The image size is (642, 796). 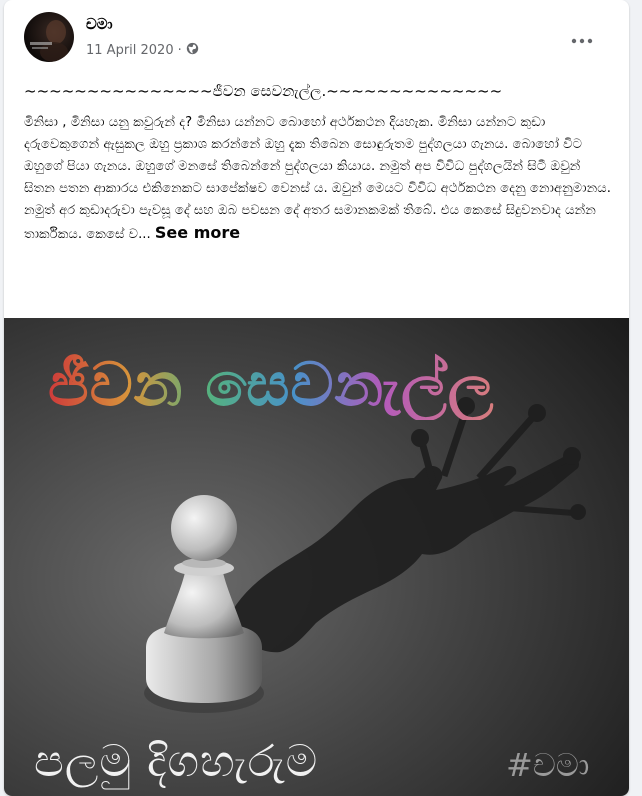 I want to click on image-subtitle: පලමු දිගහැරුම, so click(x=176, y=761).